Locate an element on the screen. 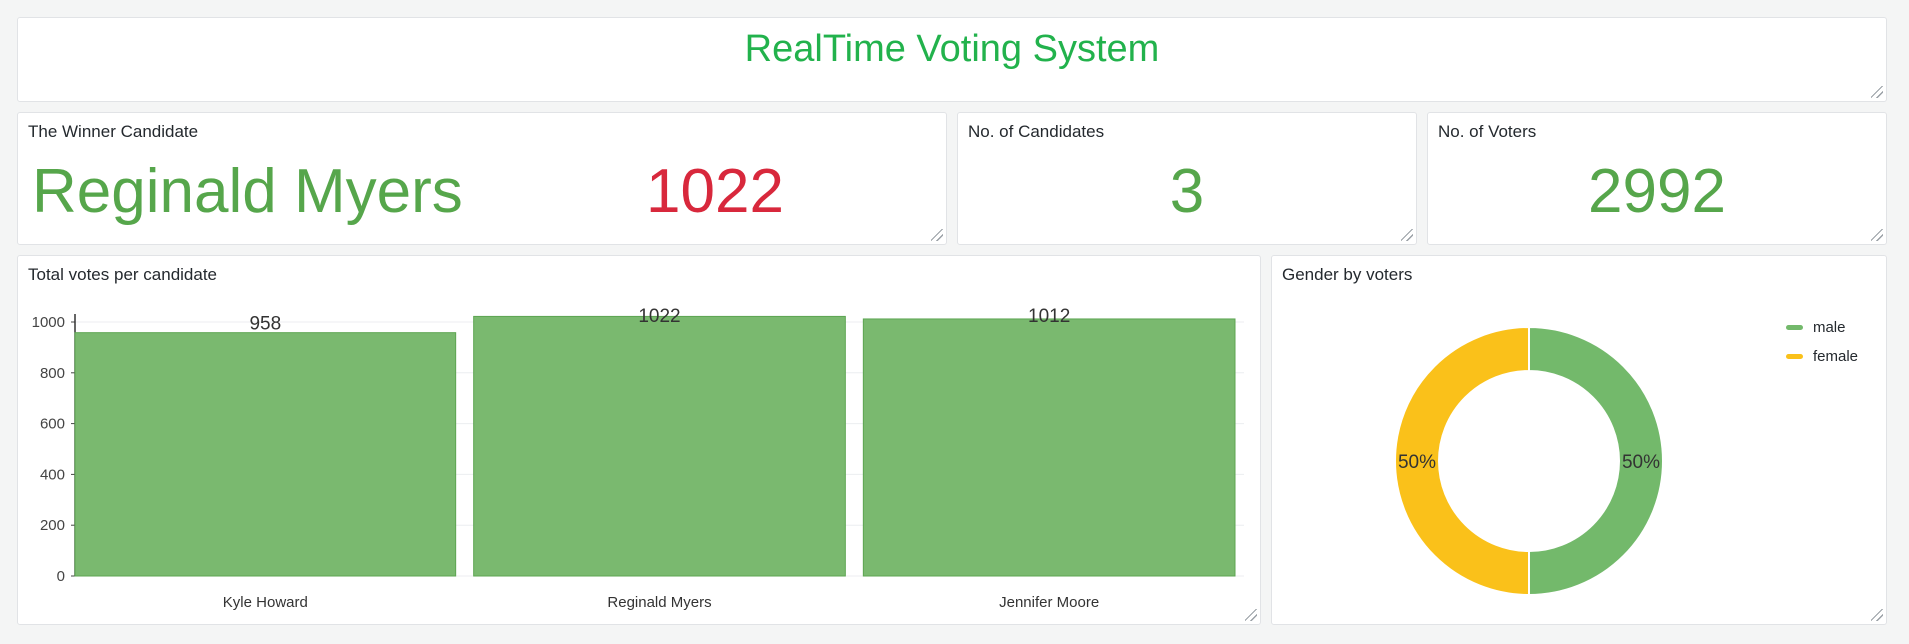 Image resolution: width=1909 pixels, height=644 pixels. legend-label: female is located at coordinates (1835, 356).